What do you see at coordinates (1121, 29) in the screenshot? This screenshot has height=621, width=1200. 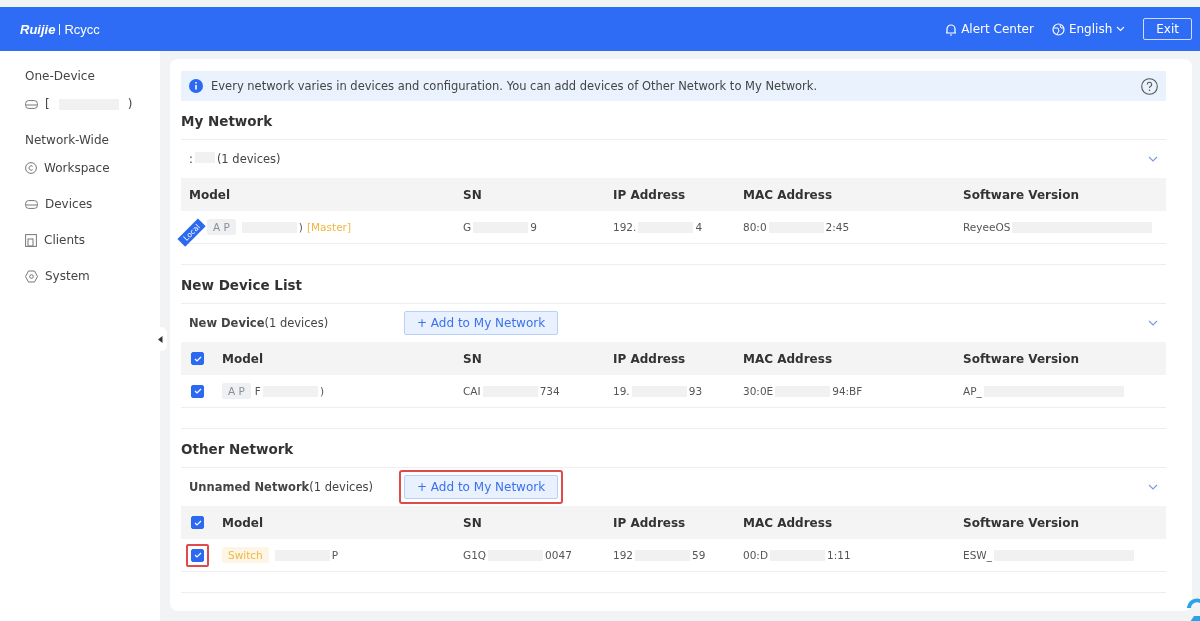 I see `caret-icon` at bounding box center [1121, 29].